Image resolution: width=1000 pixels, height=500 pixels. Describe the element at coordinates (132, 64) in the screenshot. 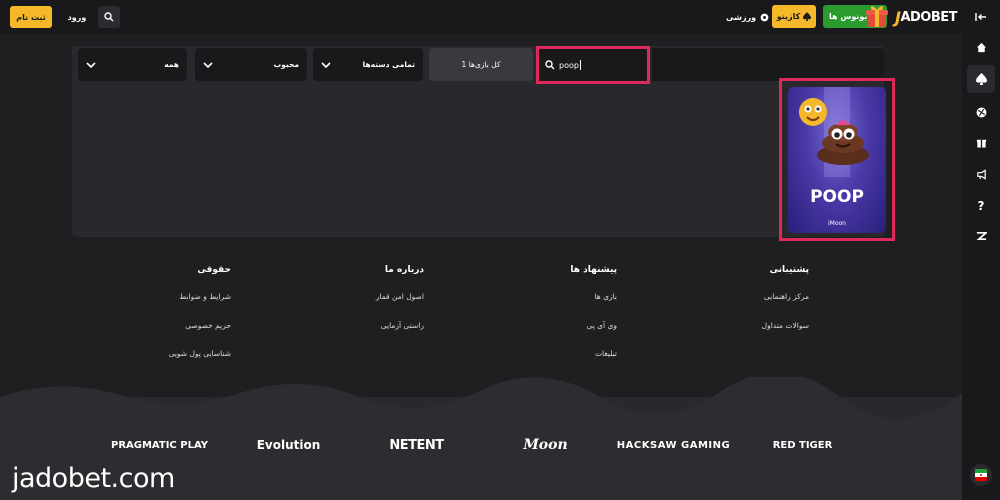

I see `provider-dropdown: همه` at that location.